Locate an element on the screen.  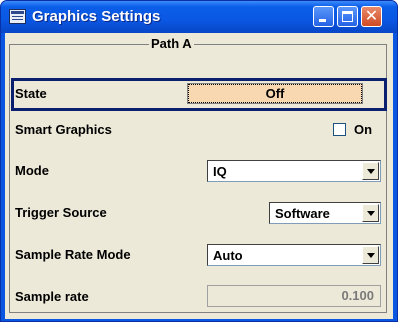
mode-row: Mode IQ is located at coordinates (199, 171).